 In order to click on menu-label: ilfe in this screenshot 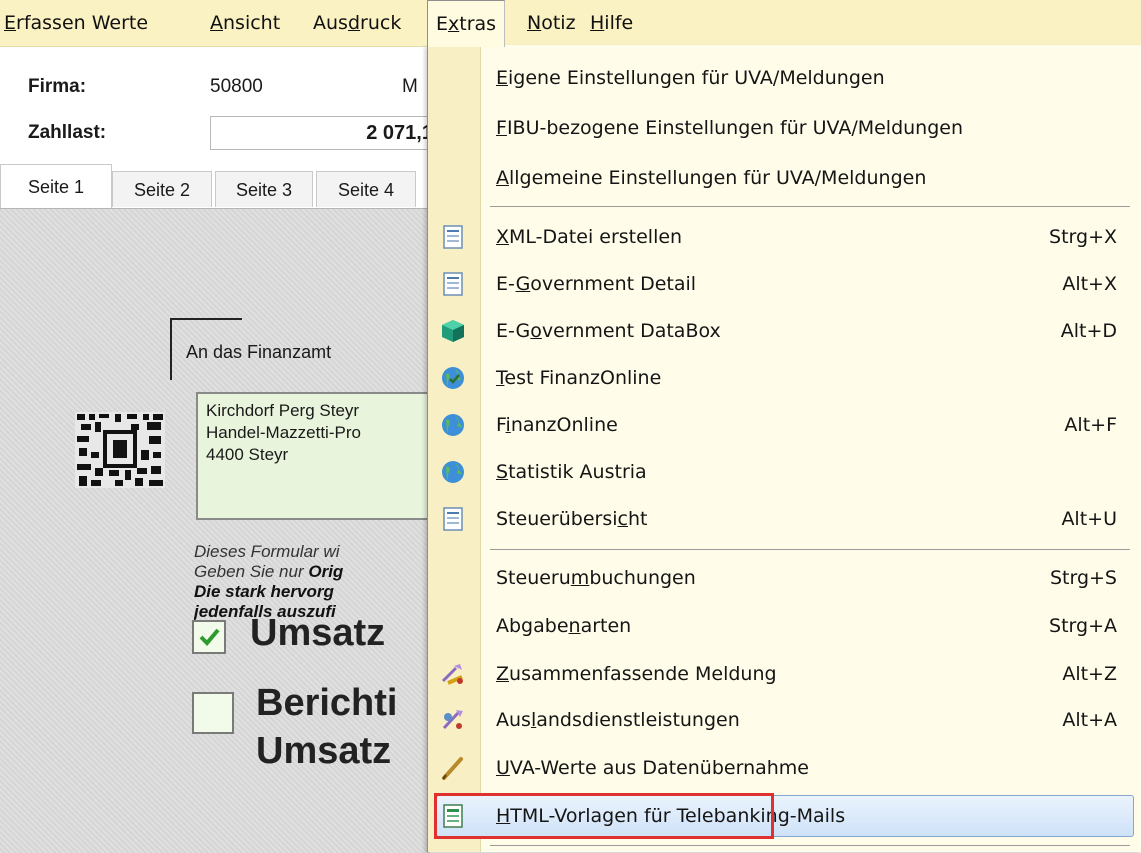, I will do `click(619, 23)`.